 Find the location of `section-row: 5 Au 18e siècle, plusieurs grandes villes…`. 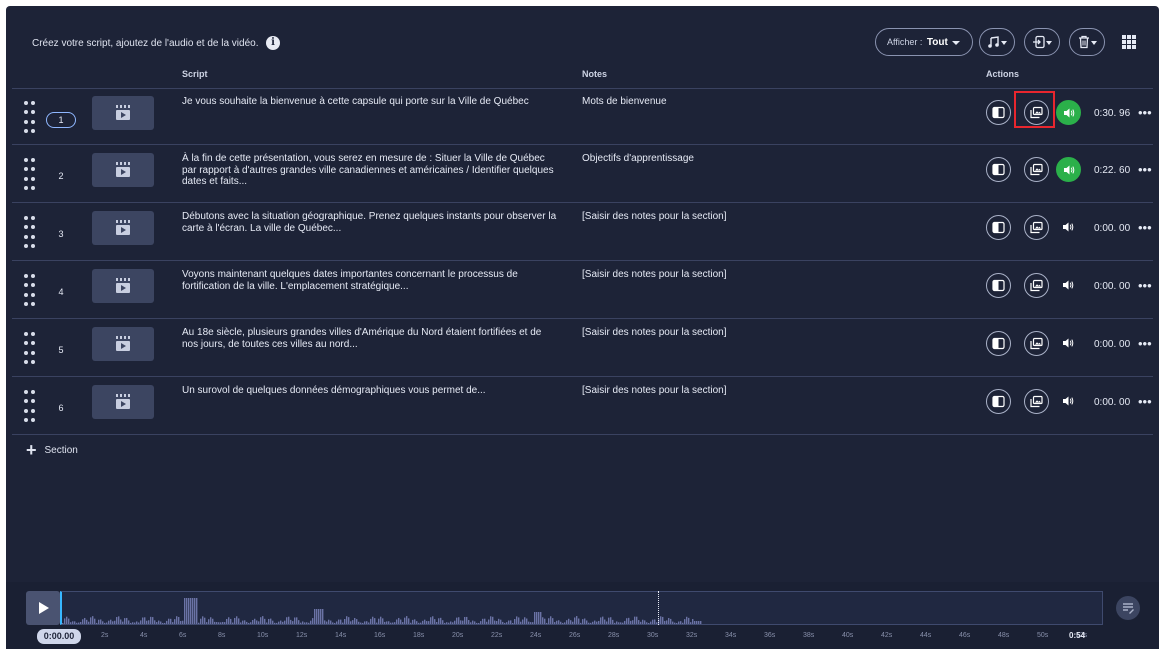

section-row: 5 Au 18e siècle, plusieurs grandes villes… is located at coordinates (582, 348).